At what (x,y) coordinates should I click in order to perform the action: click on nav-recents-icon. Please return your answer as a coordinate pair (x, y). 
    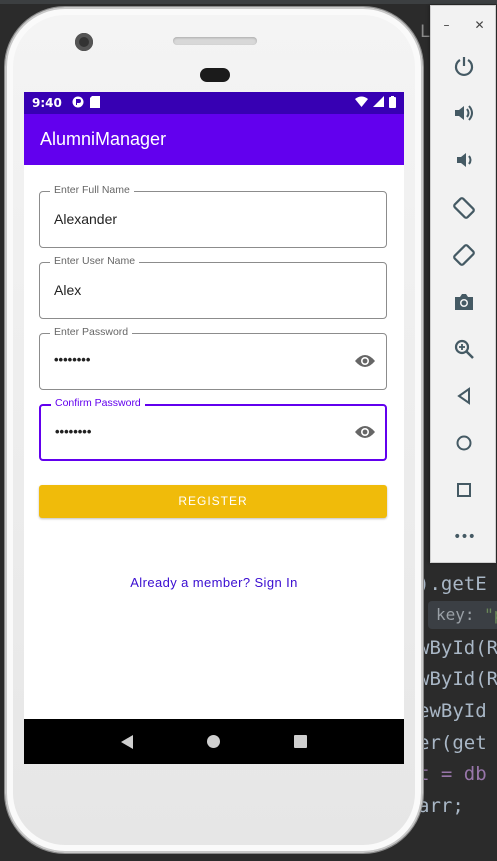
    Looking at the image, I should click on (300, 741).